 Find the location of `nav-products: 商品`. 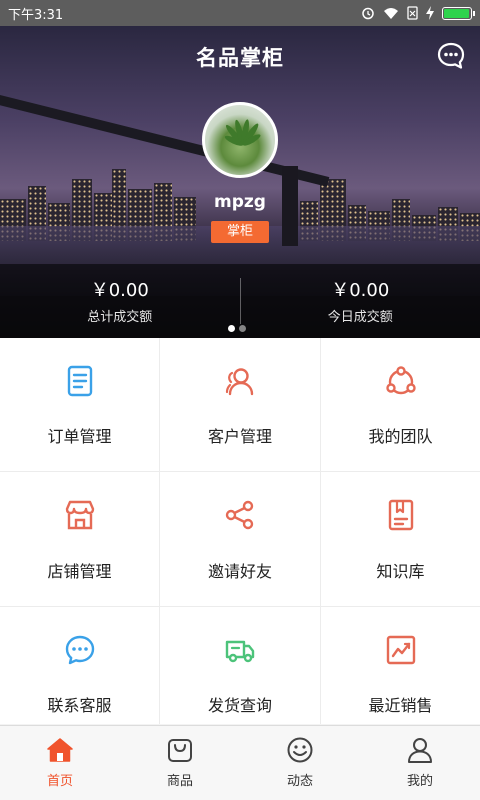

nav-products: 商品 is located at coordinates (180, 763).